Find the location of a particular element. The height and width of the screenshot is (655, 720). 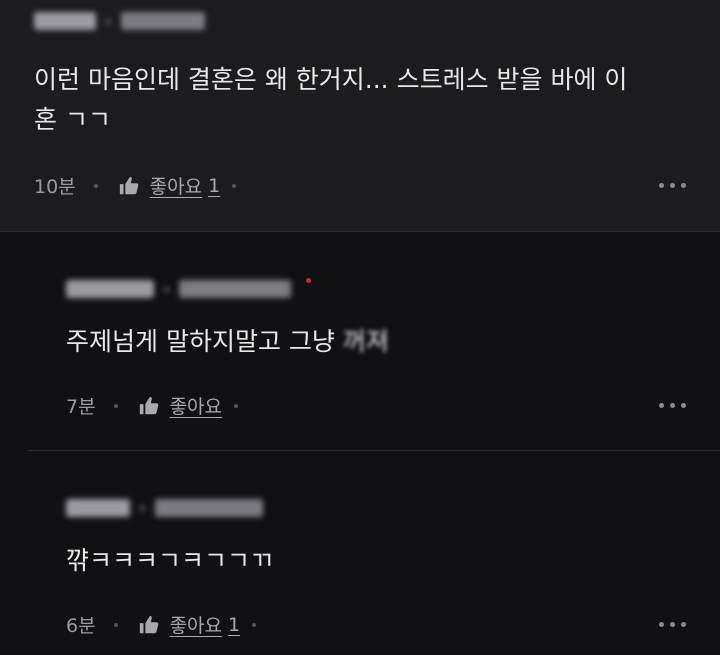

comment-meta: 6분 좋아요 1 is located at coordinates (161, 624).